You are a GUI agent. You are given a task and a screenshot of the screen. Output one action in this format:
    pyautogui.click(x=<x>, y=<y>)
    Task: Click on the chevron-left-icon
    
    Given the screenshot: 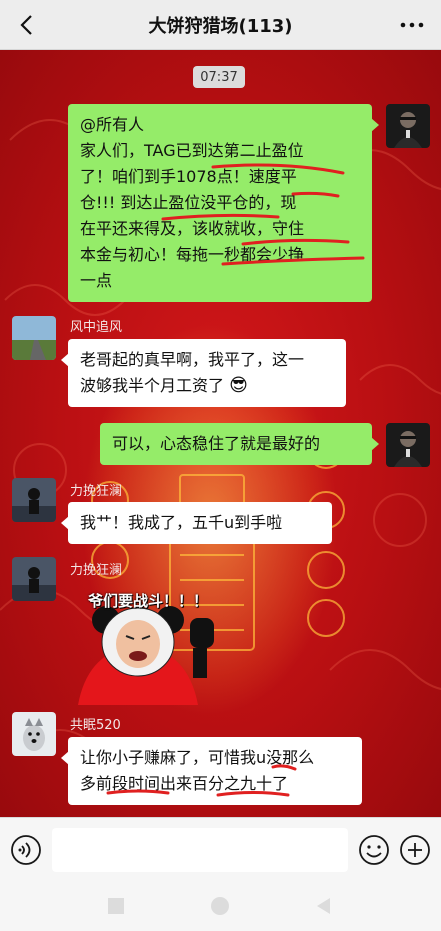 What is the action you would take?
    pyautogui.click(x=26, y=25)
    